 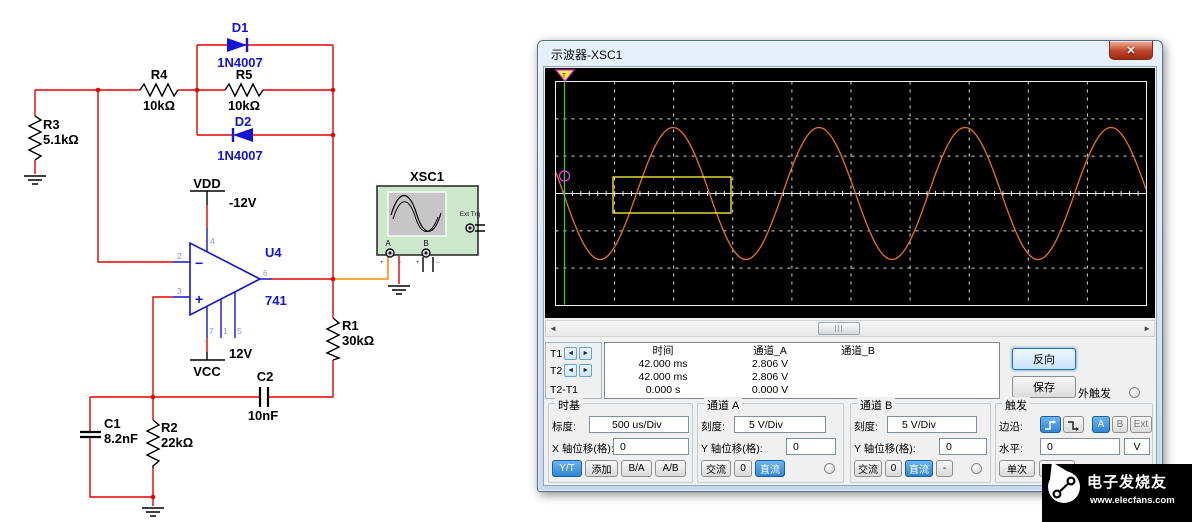 What do you see at coordinates (430, 220) in the screenshot?
I see `oscilloscope-icon: XSC1 Ext Trg A B + − + −` at bounding box center [430, 220].